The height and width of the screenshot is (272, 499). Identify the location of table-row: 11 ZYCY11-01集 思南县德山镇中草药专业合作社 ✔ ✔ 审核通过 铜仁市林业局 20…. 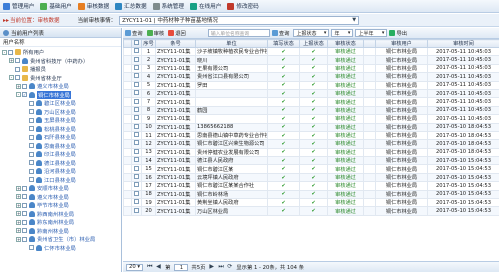
(311, 135).